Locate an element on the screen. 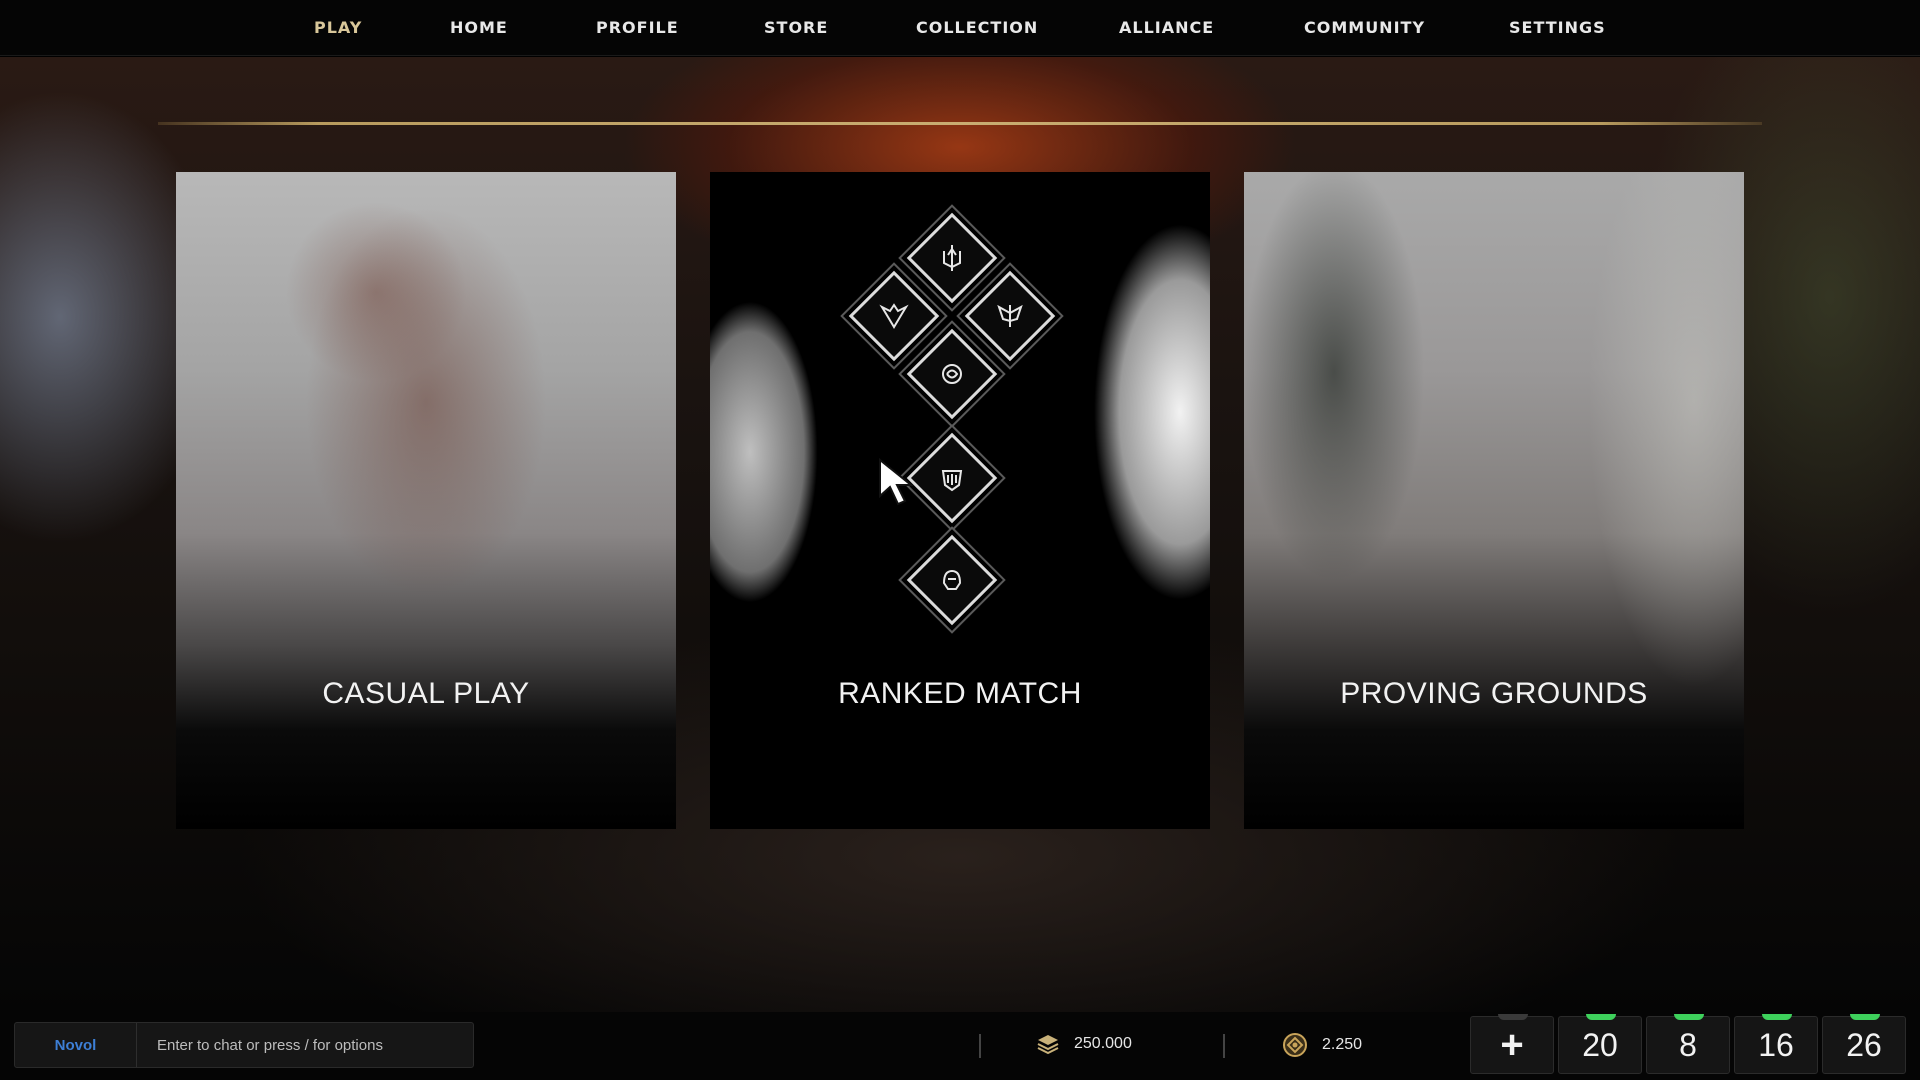 This screenshot has width=1920, height=1080. helmet-icon is located at coordinates (952, 579).